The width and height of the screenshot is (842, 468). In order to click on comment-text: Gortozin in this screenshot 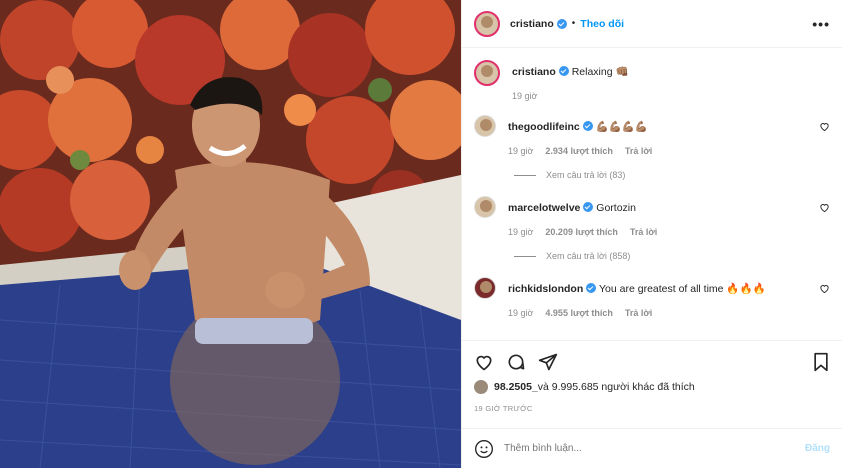, I will do `click(616, 208)`.